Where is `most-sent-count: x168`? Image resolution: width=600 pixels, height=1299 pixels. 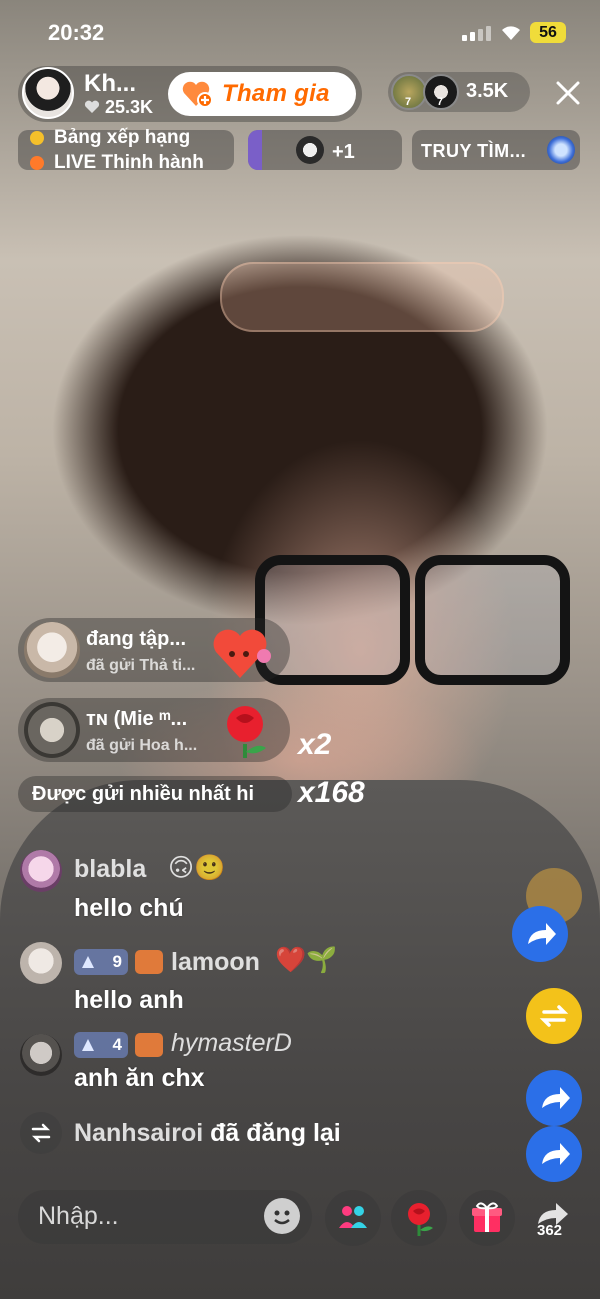
most-sent-count: x168 is located at coordinates (331, 792).